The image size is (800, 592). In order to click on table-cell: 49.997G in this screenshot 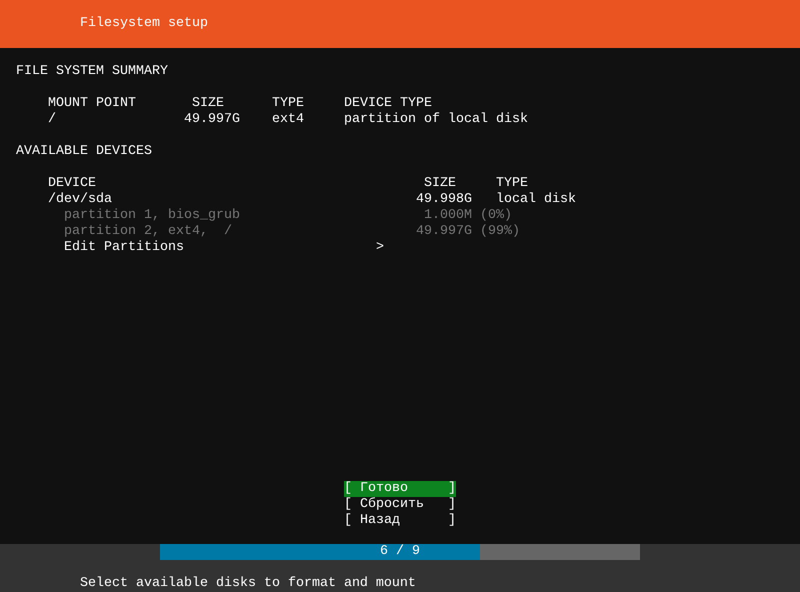, I will do `click(444, 232)`.